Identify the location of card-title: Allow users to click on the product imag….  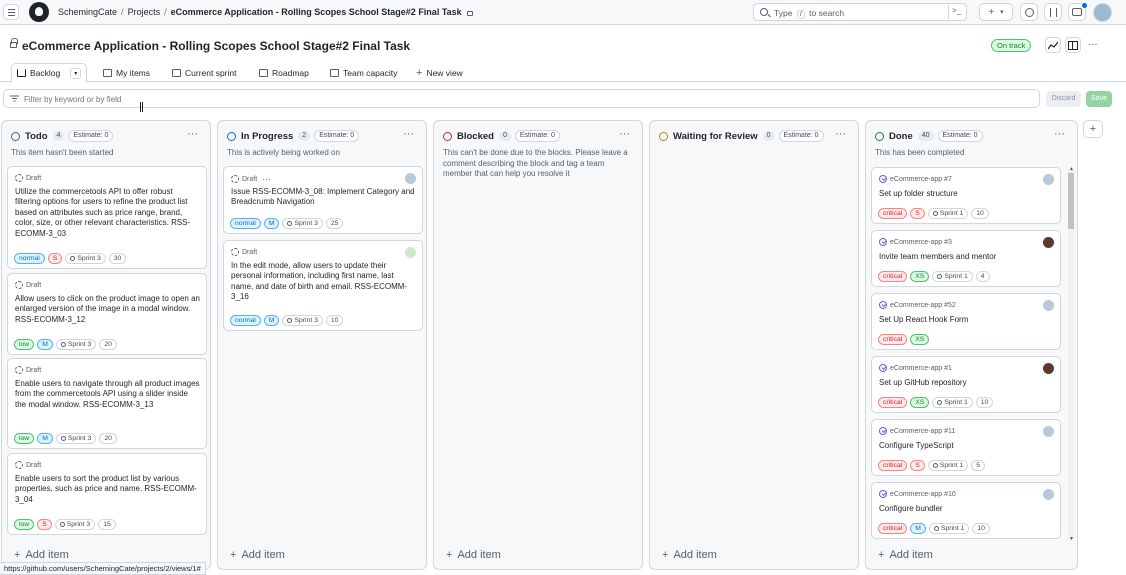
(107, 309).